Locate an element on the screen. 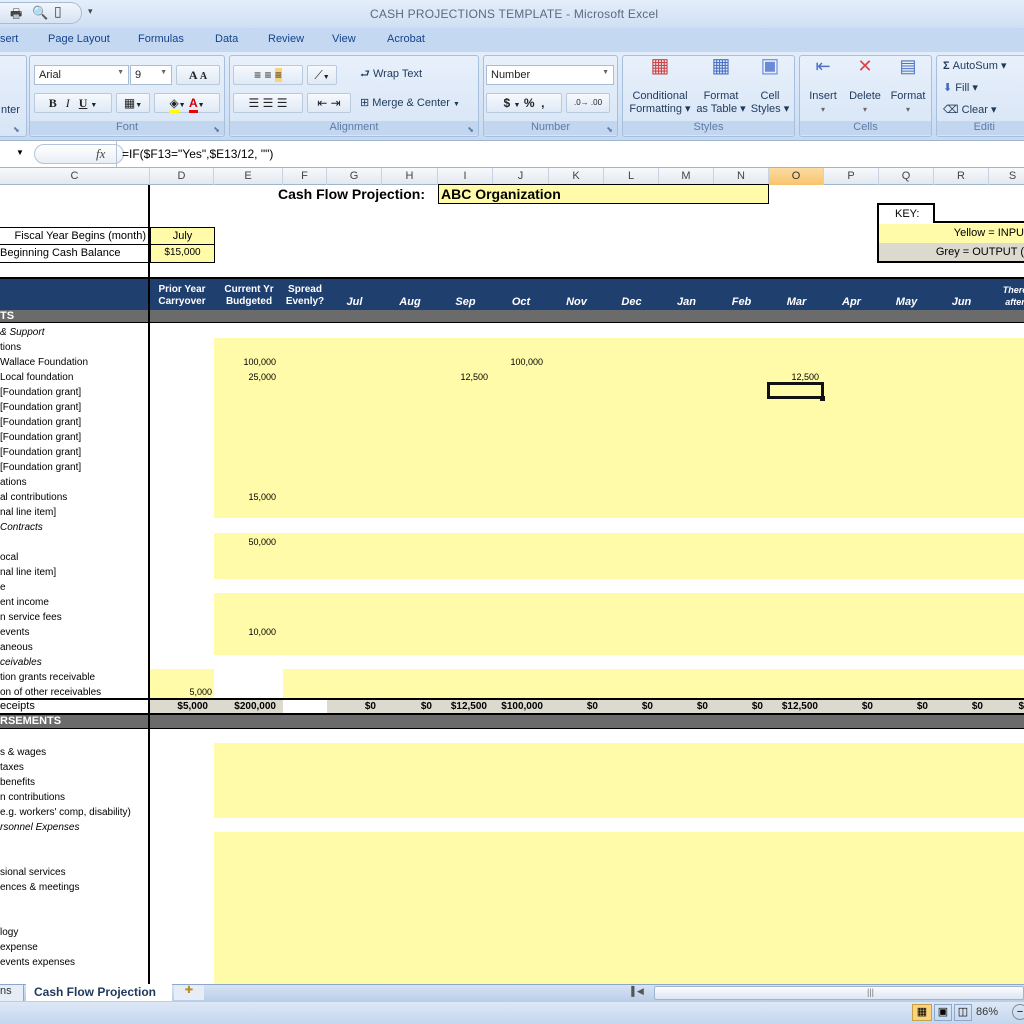 Image resolution: width=1024 pixels, height=1024 pixels. cell-budget: 100,000 is located at coordinates (245, 362).